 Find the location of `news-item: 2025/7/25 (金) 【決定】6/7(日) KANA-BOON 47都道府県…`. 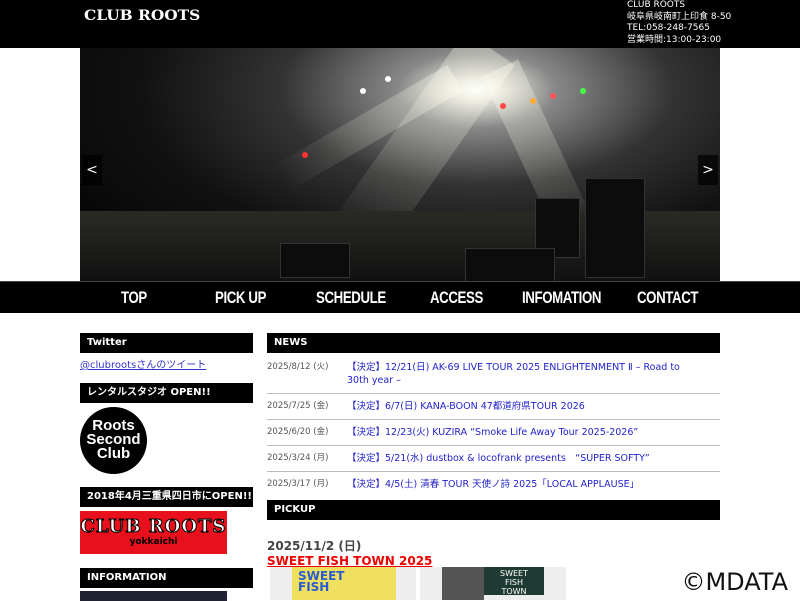

news-item: 2025/7/25 (金) 【決定】6/7(日) KANA-BOON 47都道府県… is located at coordinates (493, 407).